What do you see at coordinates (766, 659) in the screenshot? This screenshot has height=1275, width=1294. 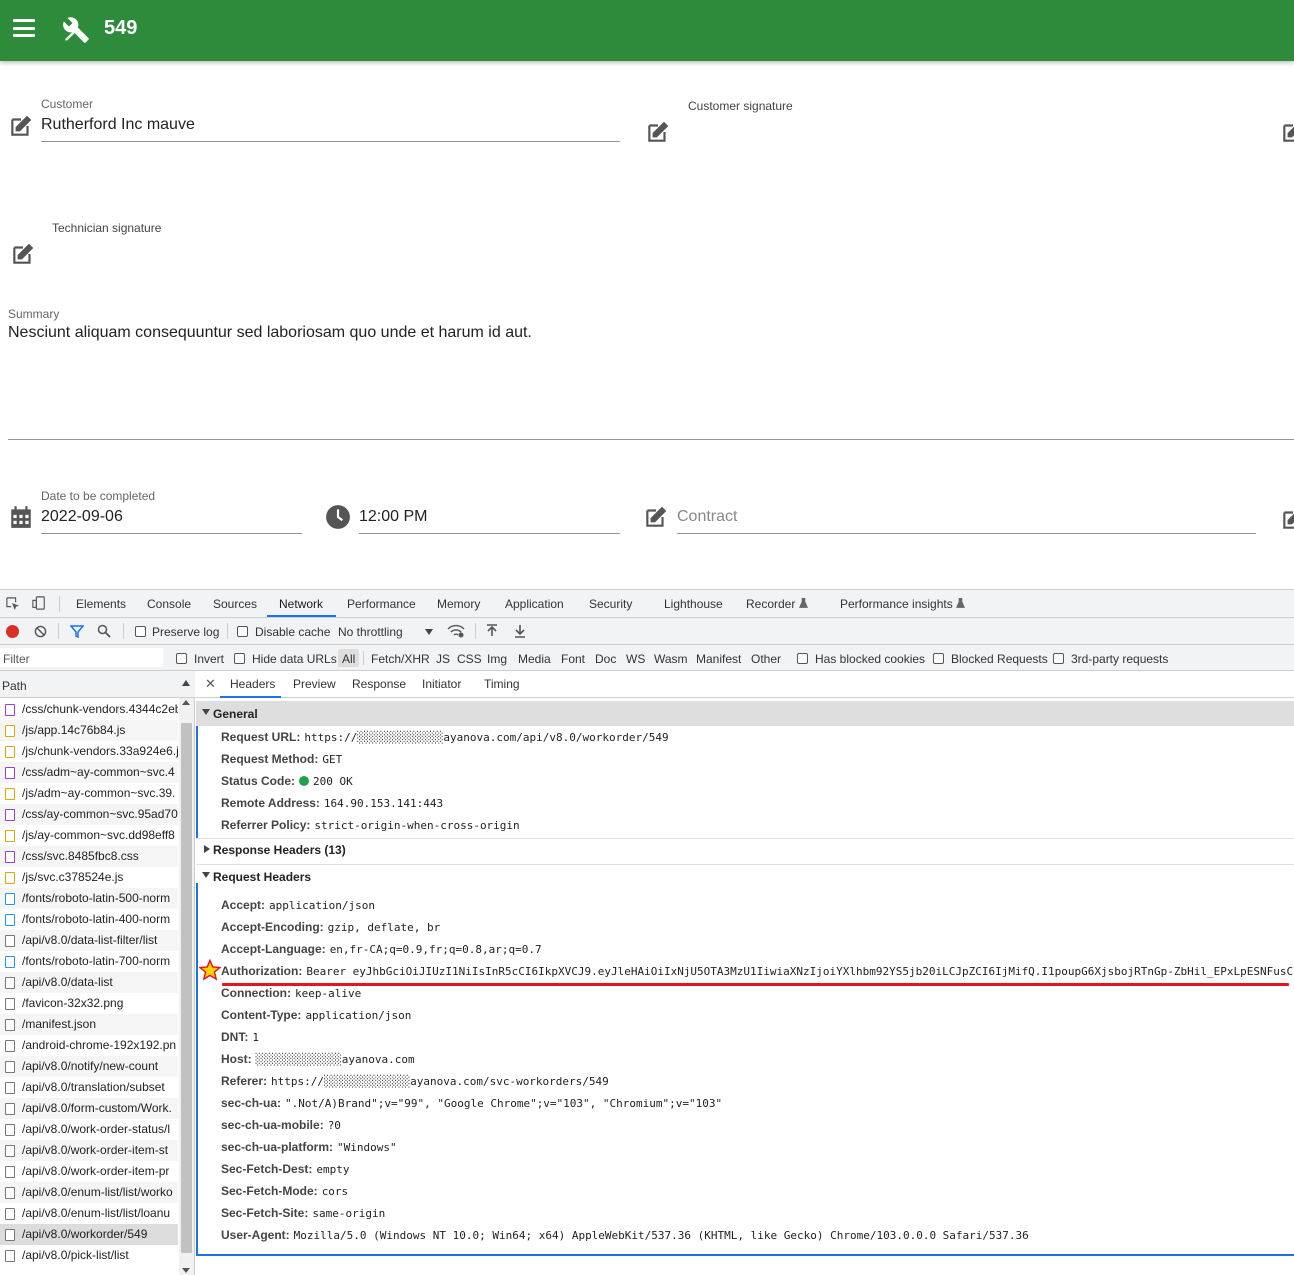 I see `type-filter-other: Other` at bounding box center [766, 659].